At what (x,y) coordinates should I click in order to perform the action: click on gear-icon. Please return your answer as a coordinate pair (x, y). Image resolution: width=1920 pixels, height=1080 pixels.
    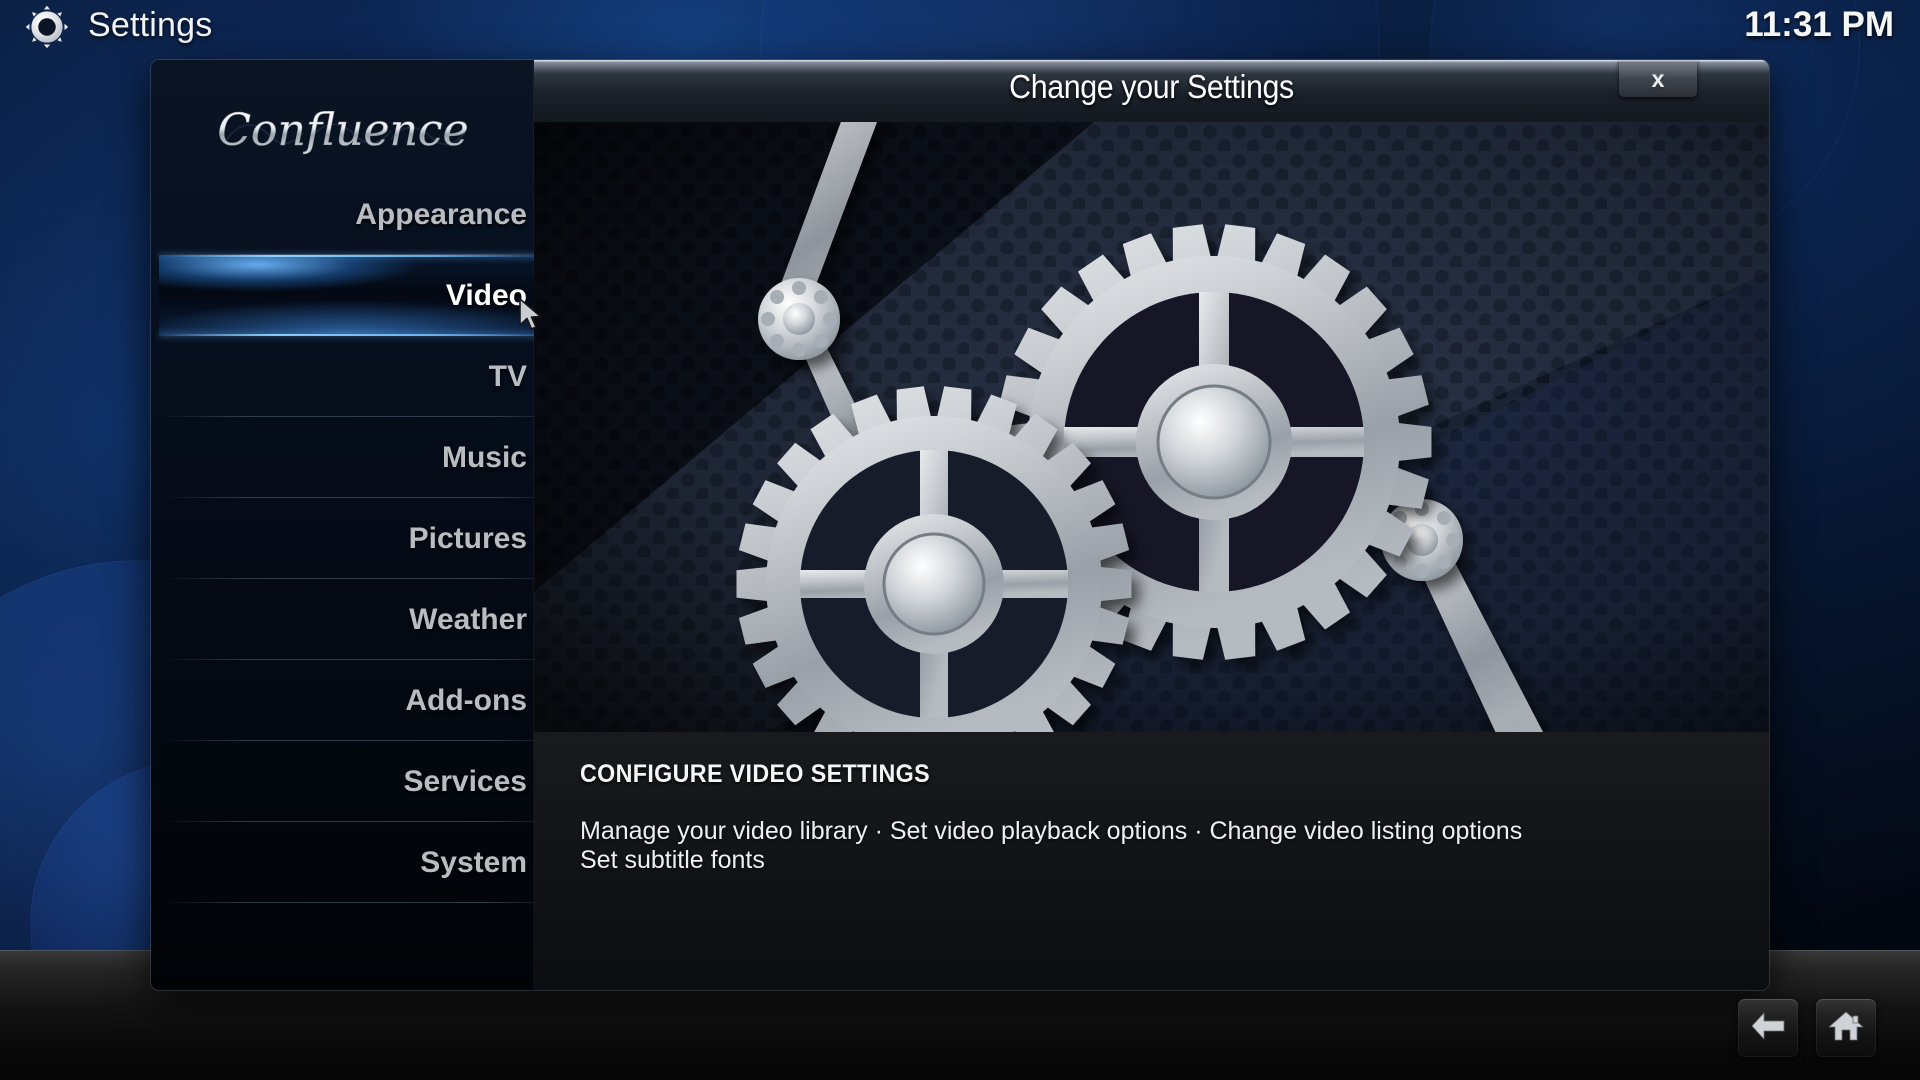
    Looking at the image, I should click on (47, 27).